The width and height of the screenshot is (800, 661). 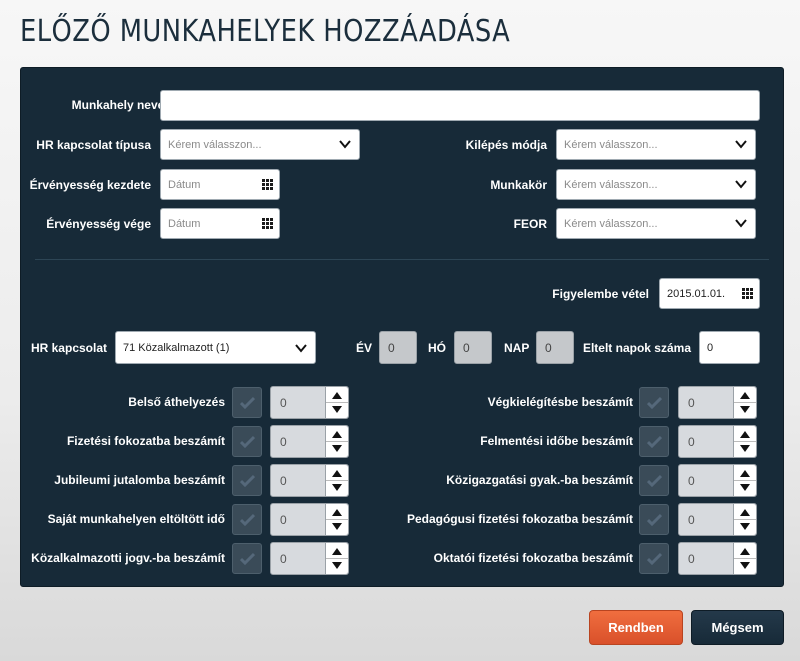 I want to click on consider-date-value: 2015.01.01., so click(x=696, y=293).